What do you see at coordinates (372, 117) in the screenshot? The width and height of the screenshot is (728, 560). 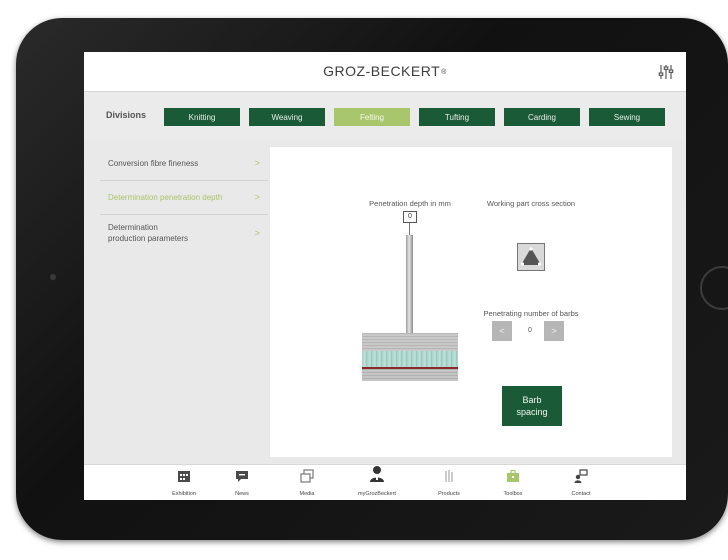 I see `division-tab-felting: Felting` at bounding box center [372, 117].